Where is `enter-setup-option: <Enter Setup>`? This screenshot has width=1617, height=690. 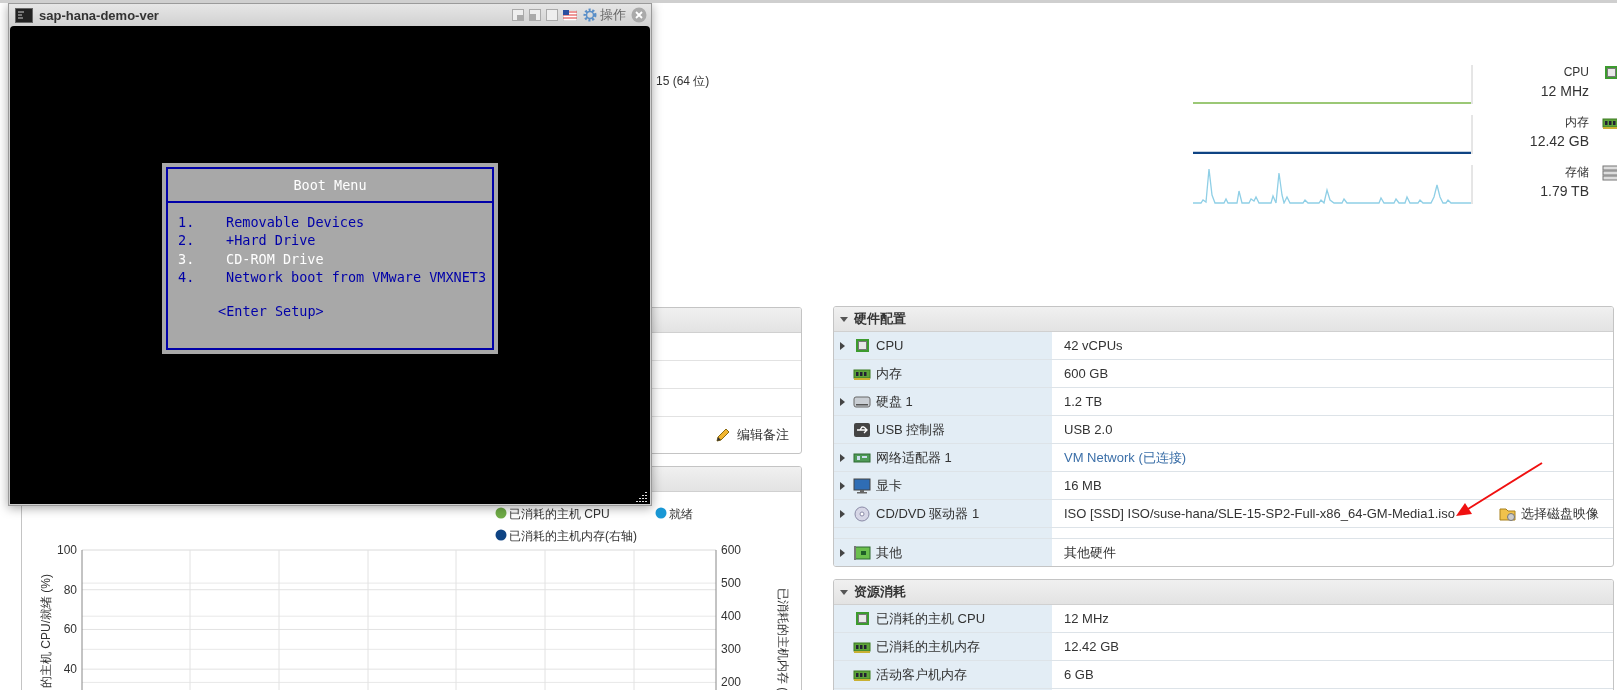 enter-setup-option: <Enter Setup> is located at coordinates (355, 310).